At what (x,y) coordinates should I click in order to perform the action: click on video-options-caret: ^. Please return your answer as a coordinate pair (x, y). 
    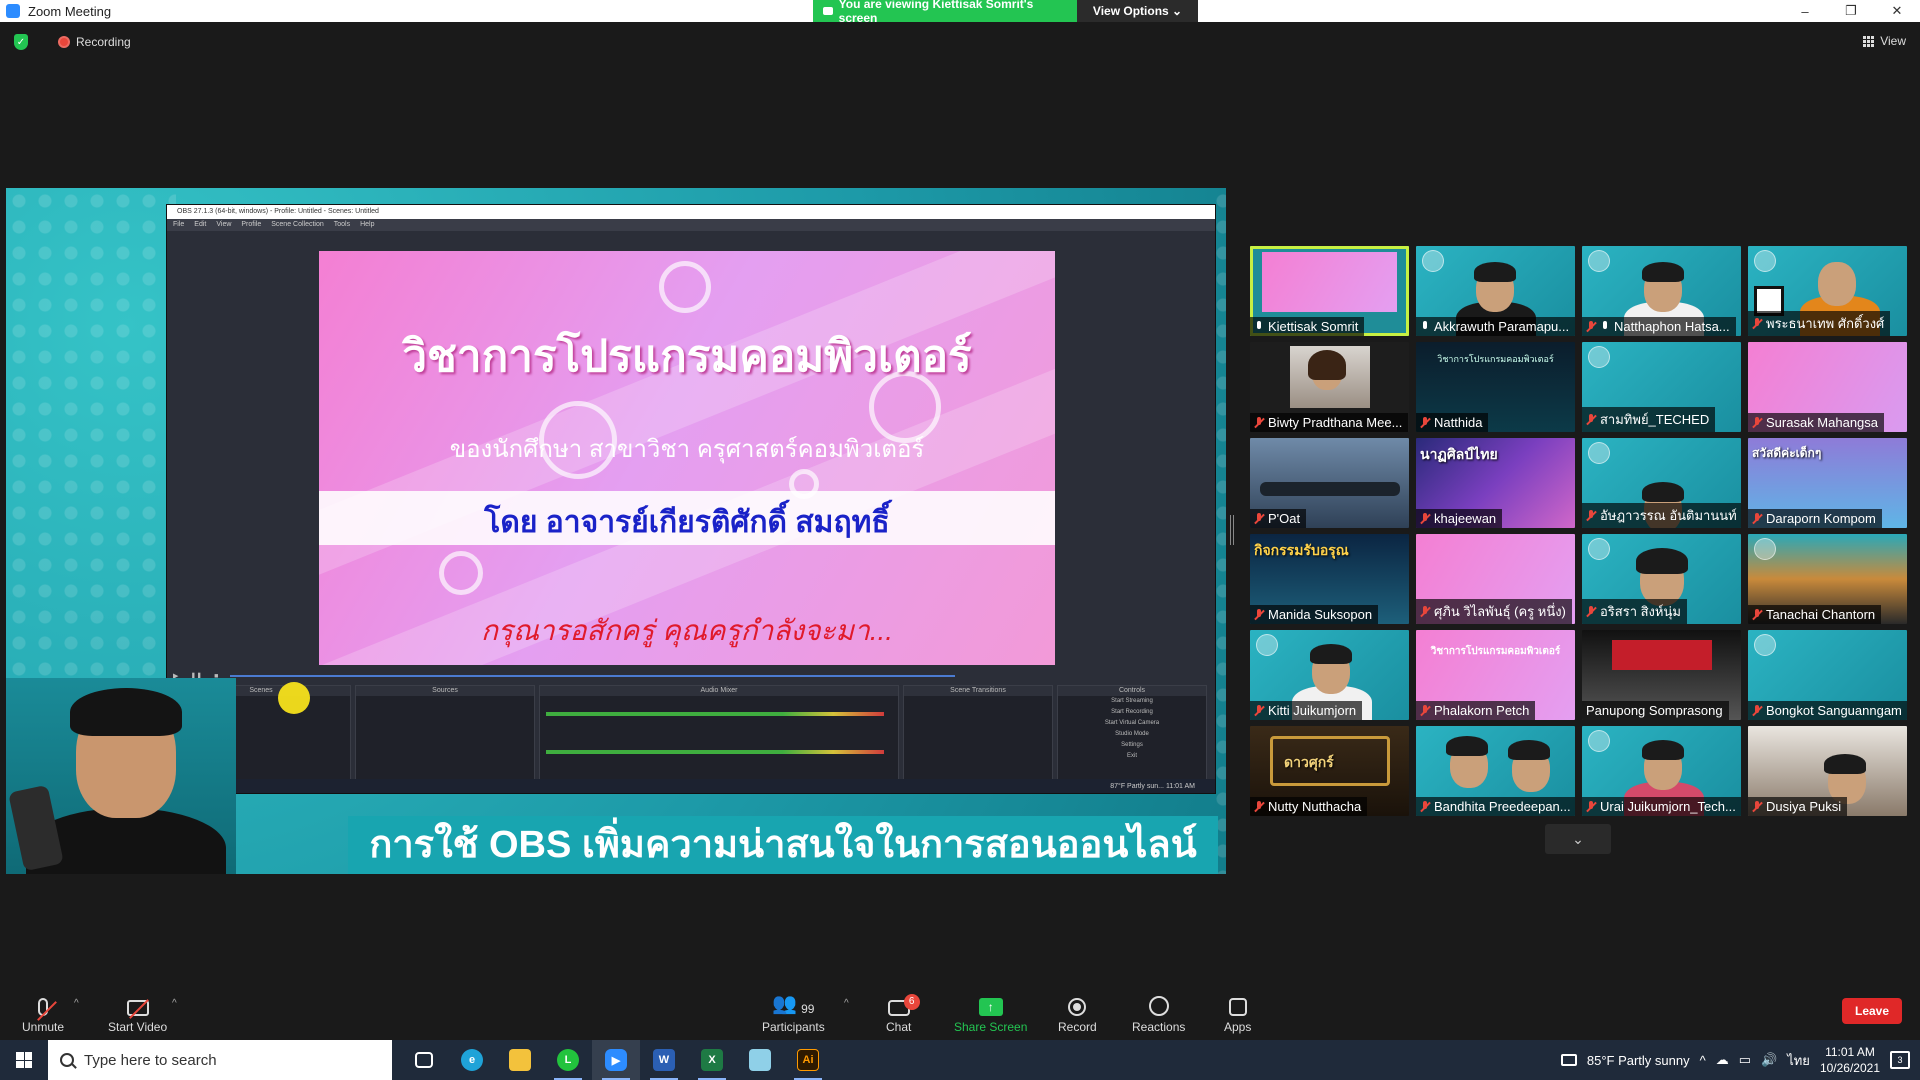
    Looking at the image, I should click on (174, 1003).